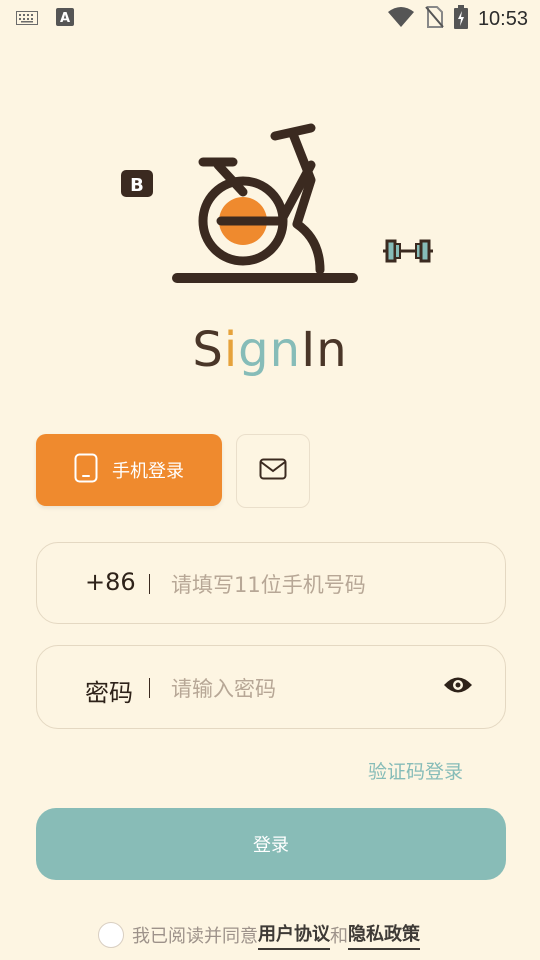 This screenshot has width=540, height=960. I want to click on status-right: 10:53, so click(457, 19).